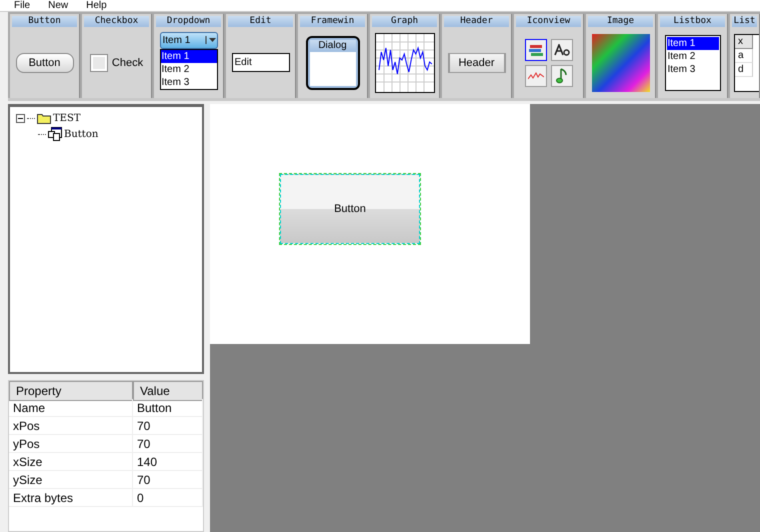  Describe the element at coordinates (682, 56) in the screenshot. I see `list-item: Item 2` at that location.